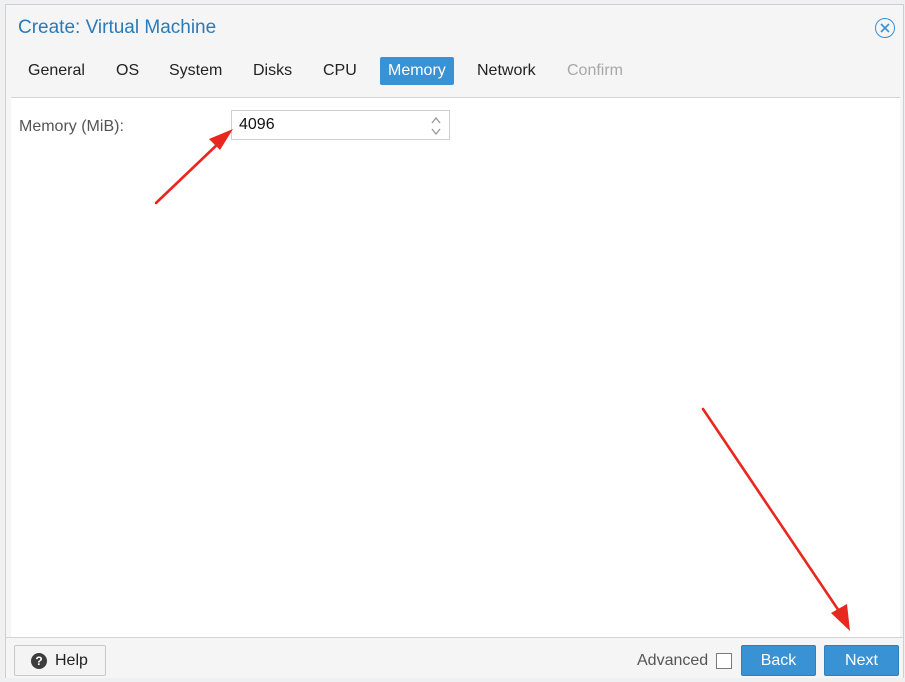 The width and height of the screenshot is (905, 682). Describe the element at coordinates (595, 70) in the screenshot. I see `tab-confirm: Confirm` at that location.